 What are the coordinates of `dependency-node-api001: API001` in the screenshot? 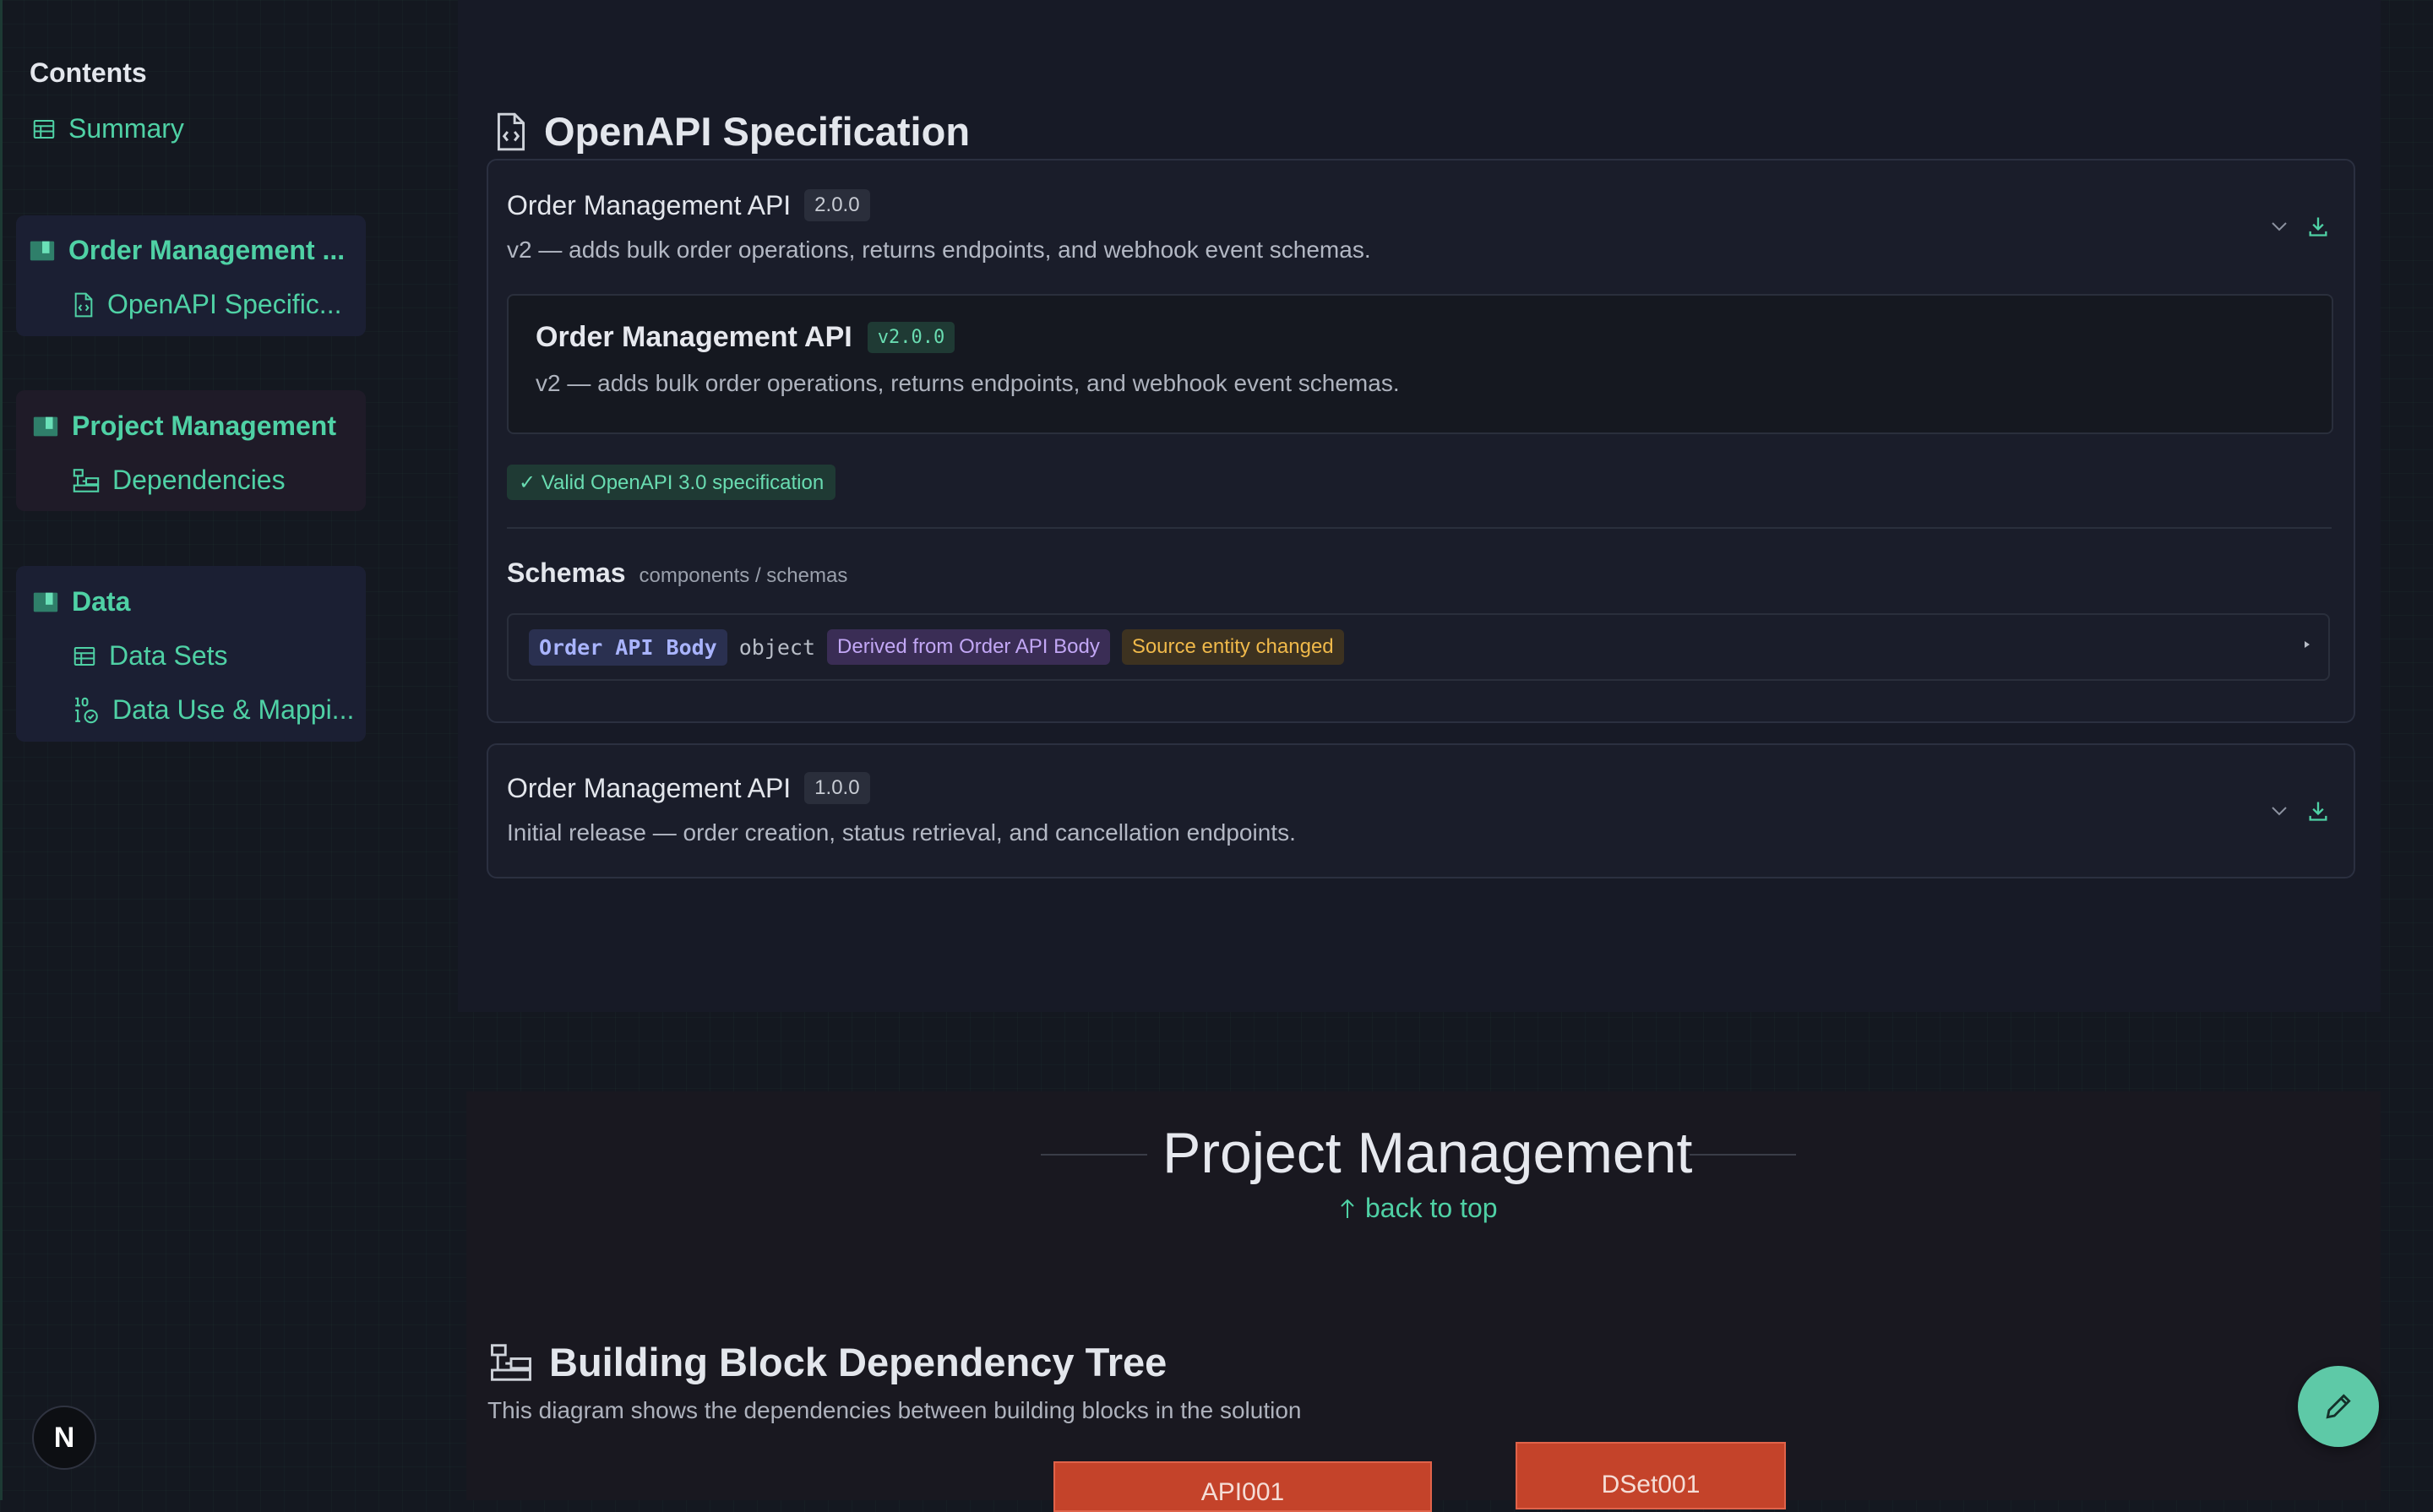 It's located at (1242, 1487).